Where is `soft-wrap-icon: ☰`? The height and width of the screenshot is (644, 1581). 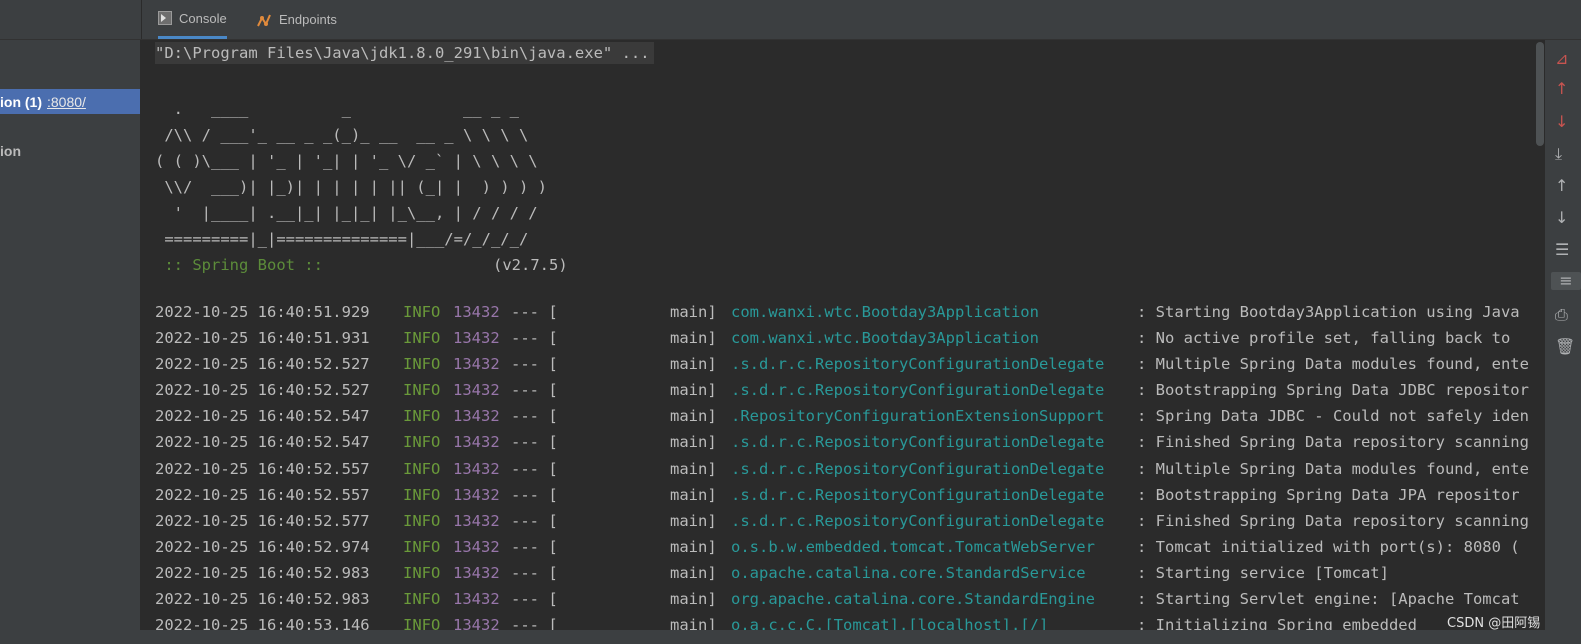
soft-wrap-icon: ☰ is located at coordinates (1562, 250).